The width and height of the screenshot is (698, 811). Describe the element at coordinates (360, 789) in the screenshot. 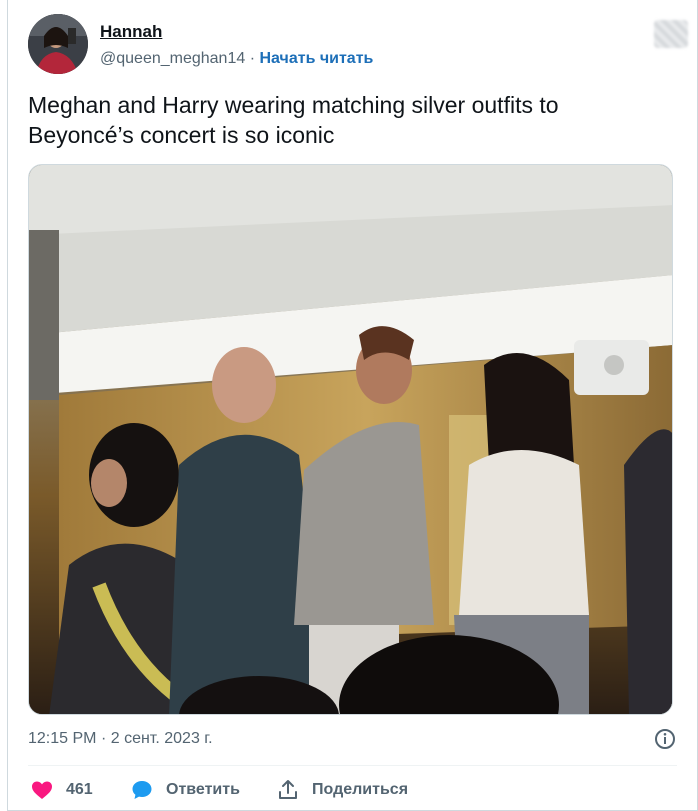

I see `share-label: Поделиться` at that location.